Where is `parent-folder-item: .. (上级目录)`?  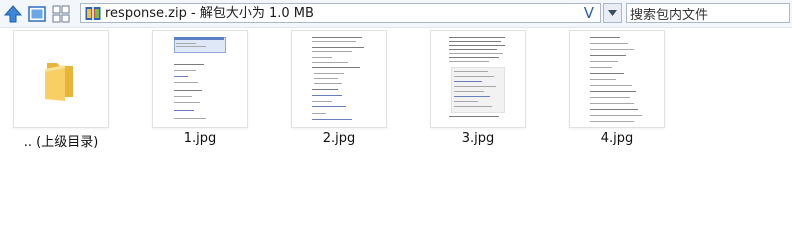 parent-folder-item: .. (上级目录) is located at coordinates (61, 90).